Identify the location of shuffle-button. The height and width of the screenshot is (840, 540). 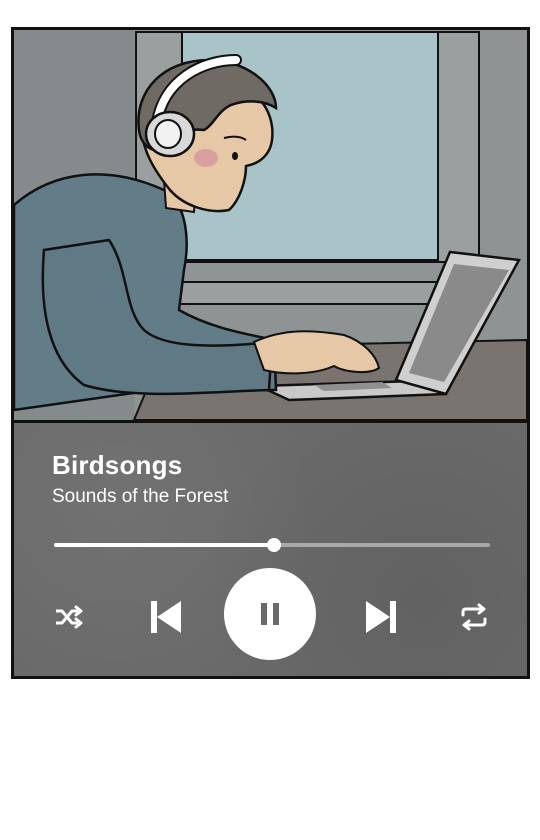
(68, 617).